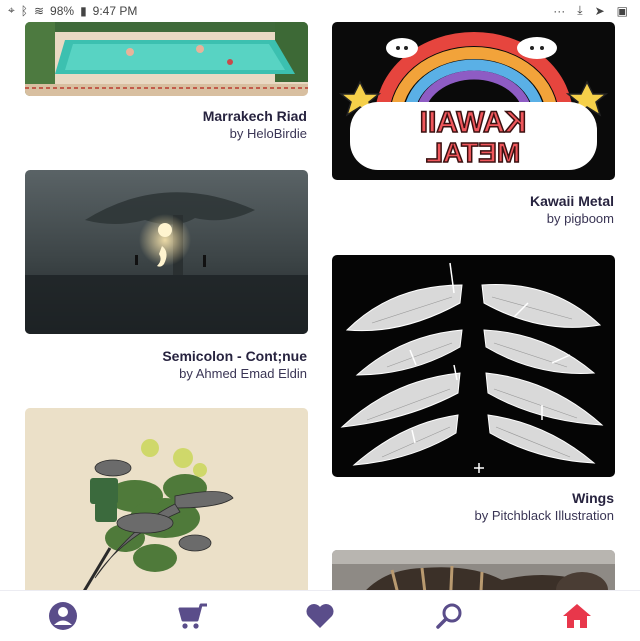  I want to click on kawaii-art-text-bottom: METAL, so click(473, 152).